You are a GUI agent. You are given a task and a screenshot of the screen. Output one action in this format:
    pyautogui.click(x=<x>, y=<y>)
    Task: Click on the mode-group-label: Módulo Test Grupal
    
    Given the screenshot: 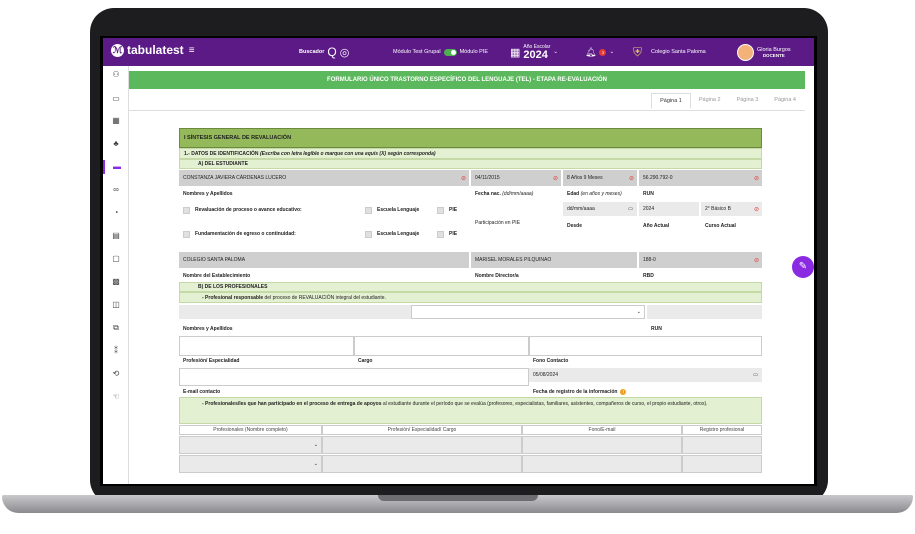 What is the action you would take?
    pyautogui.click(x=417, y=52)
    